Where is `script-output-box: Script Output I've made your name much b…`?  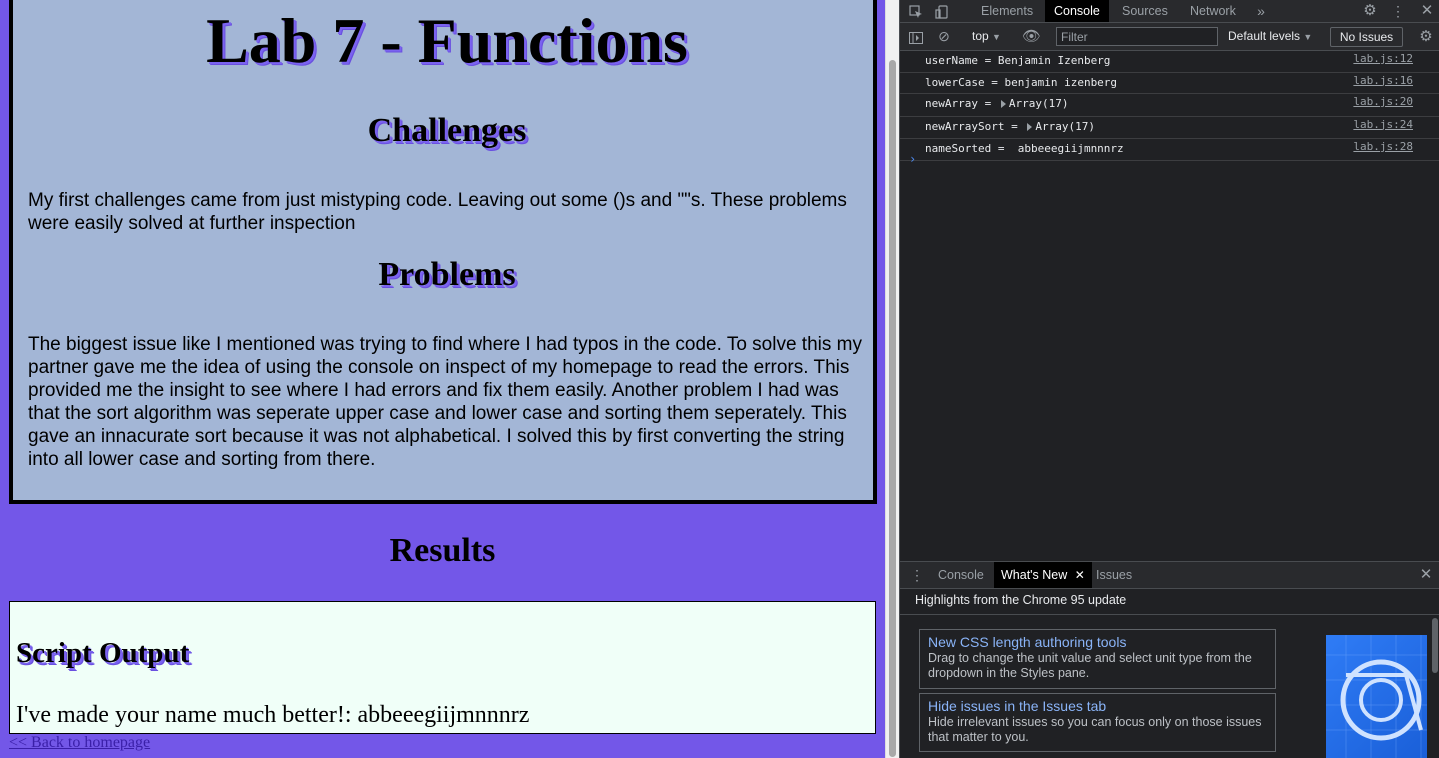 script-output-box: Script Output I've made your name much b… is located at coordinates (442, 667).